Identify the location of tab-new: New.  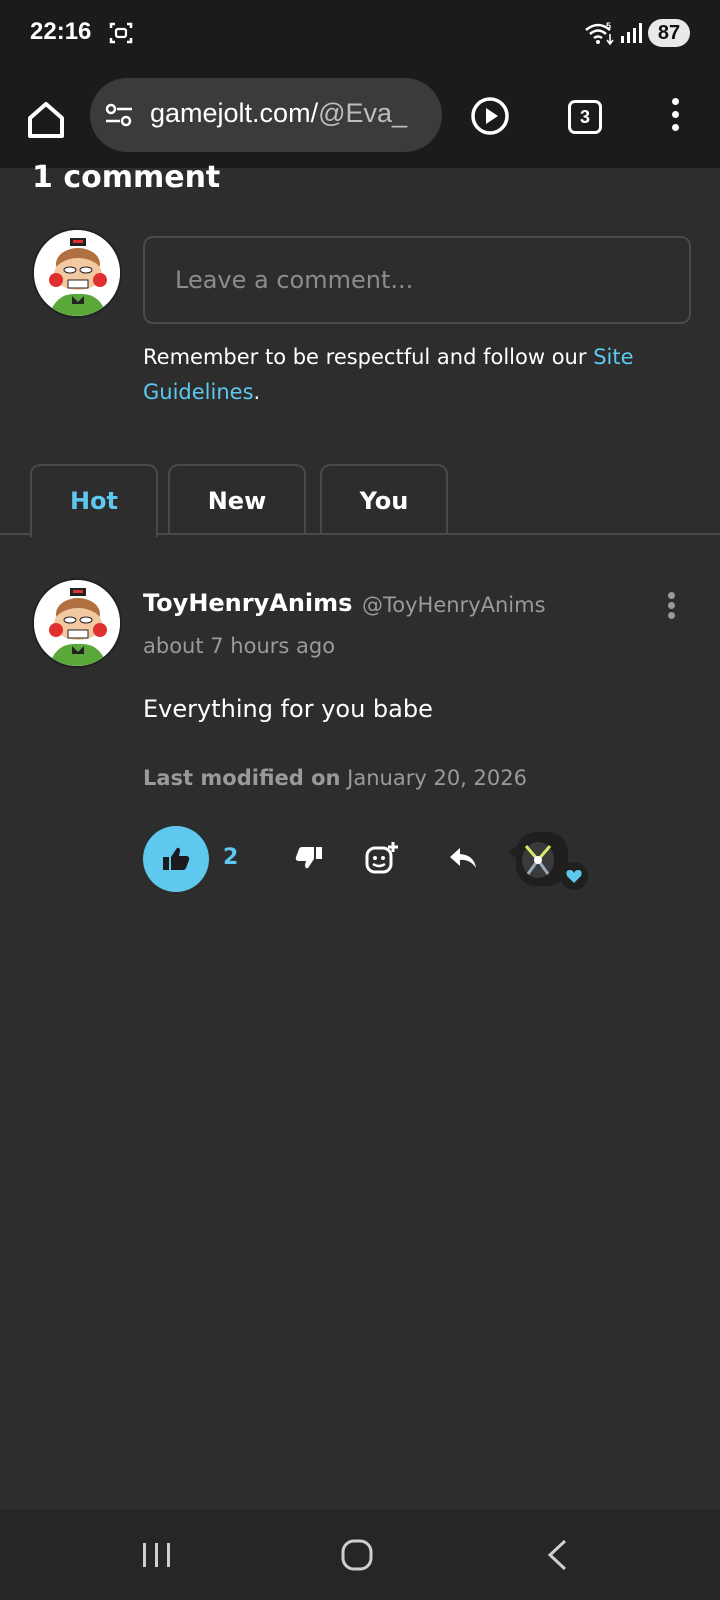
(237, 499).